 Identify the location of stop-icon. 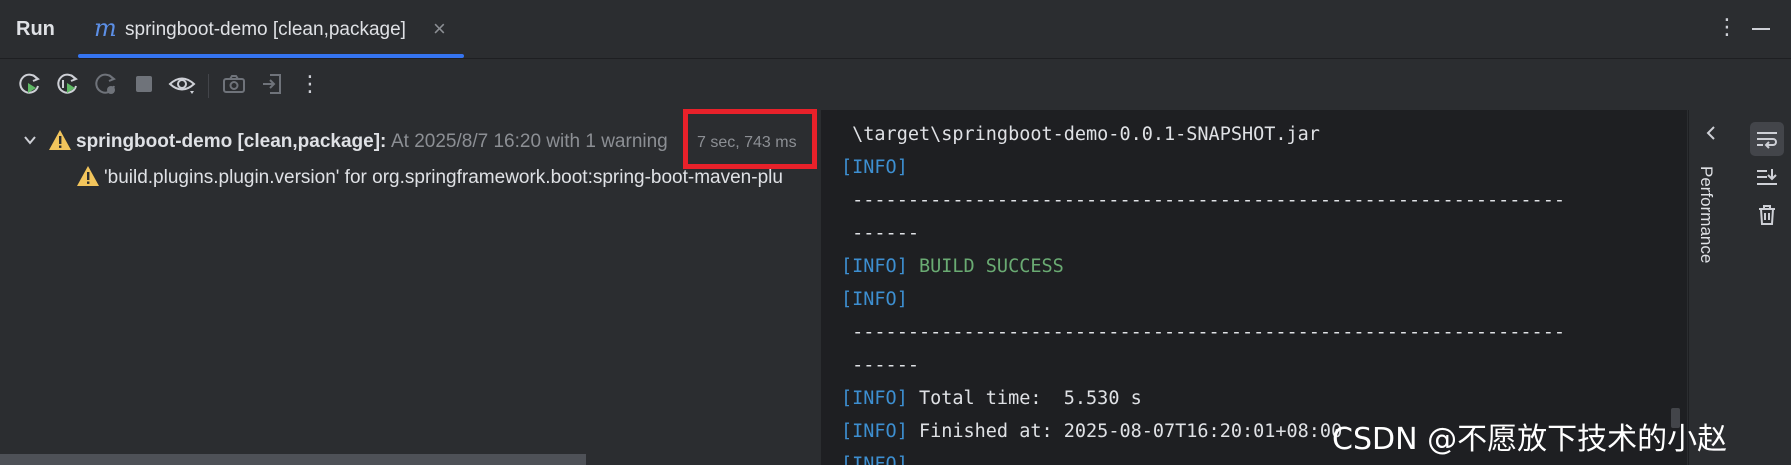
(144, 84).